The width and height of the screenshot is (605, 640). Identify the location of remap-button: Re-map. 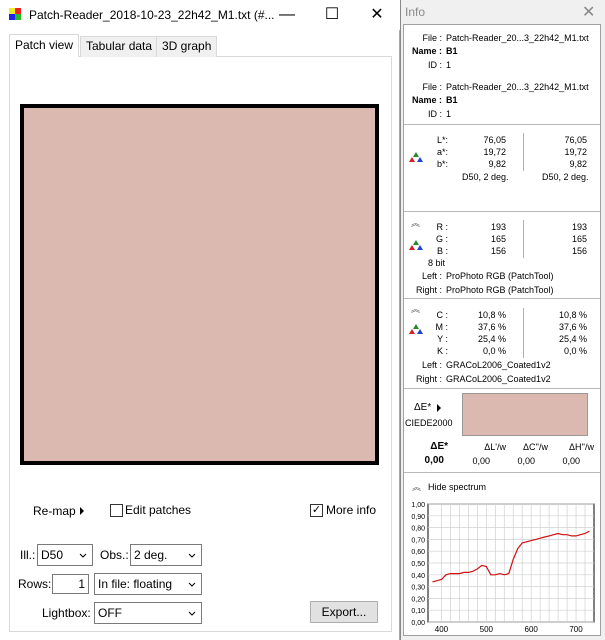
(54, 511).